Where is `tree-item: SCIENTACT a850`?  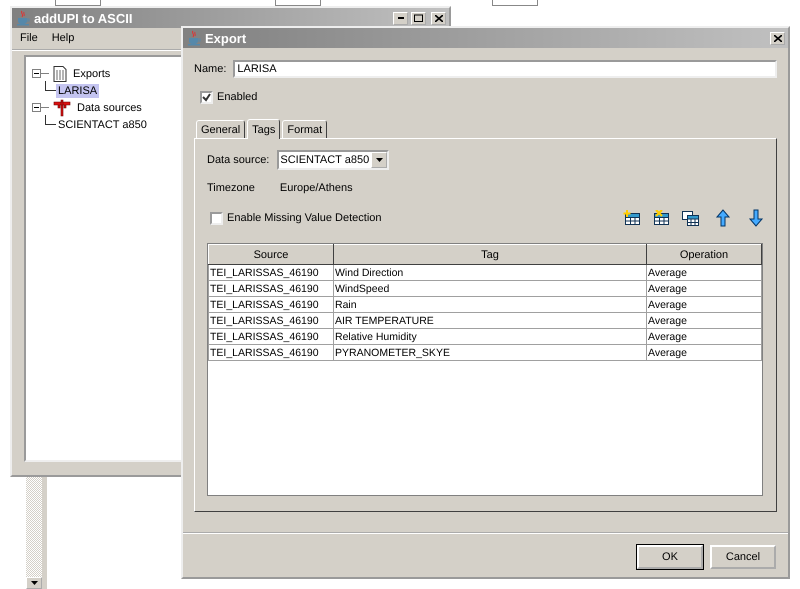
tree-item: SCIENTACT a850 is located at coordinates (102, 125).